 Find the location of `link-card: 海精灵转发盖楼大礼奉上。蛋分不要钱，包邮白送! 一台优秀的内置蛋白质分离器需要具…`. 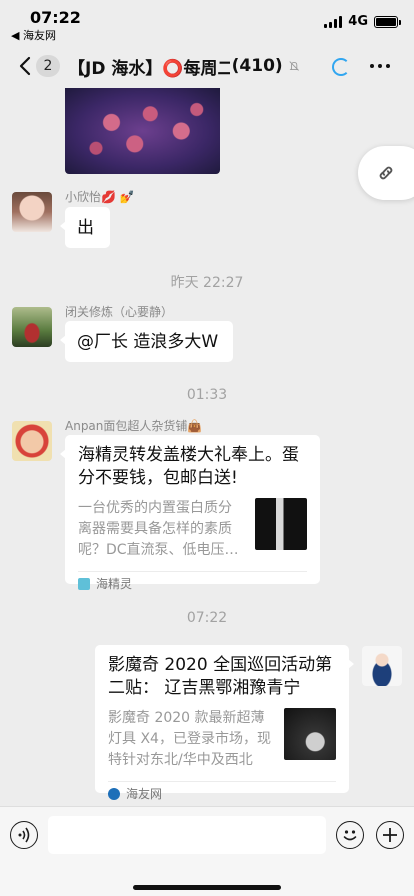

link-card: 海精灵转发盖楼大礼奉上。蛋分不要钱，包邮白送! 一台优秀的内置蛋白质分离器需要具… is located at coordinates (190, 513).